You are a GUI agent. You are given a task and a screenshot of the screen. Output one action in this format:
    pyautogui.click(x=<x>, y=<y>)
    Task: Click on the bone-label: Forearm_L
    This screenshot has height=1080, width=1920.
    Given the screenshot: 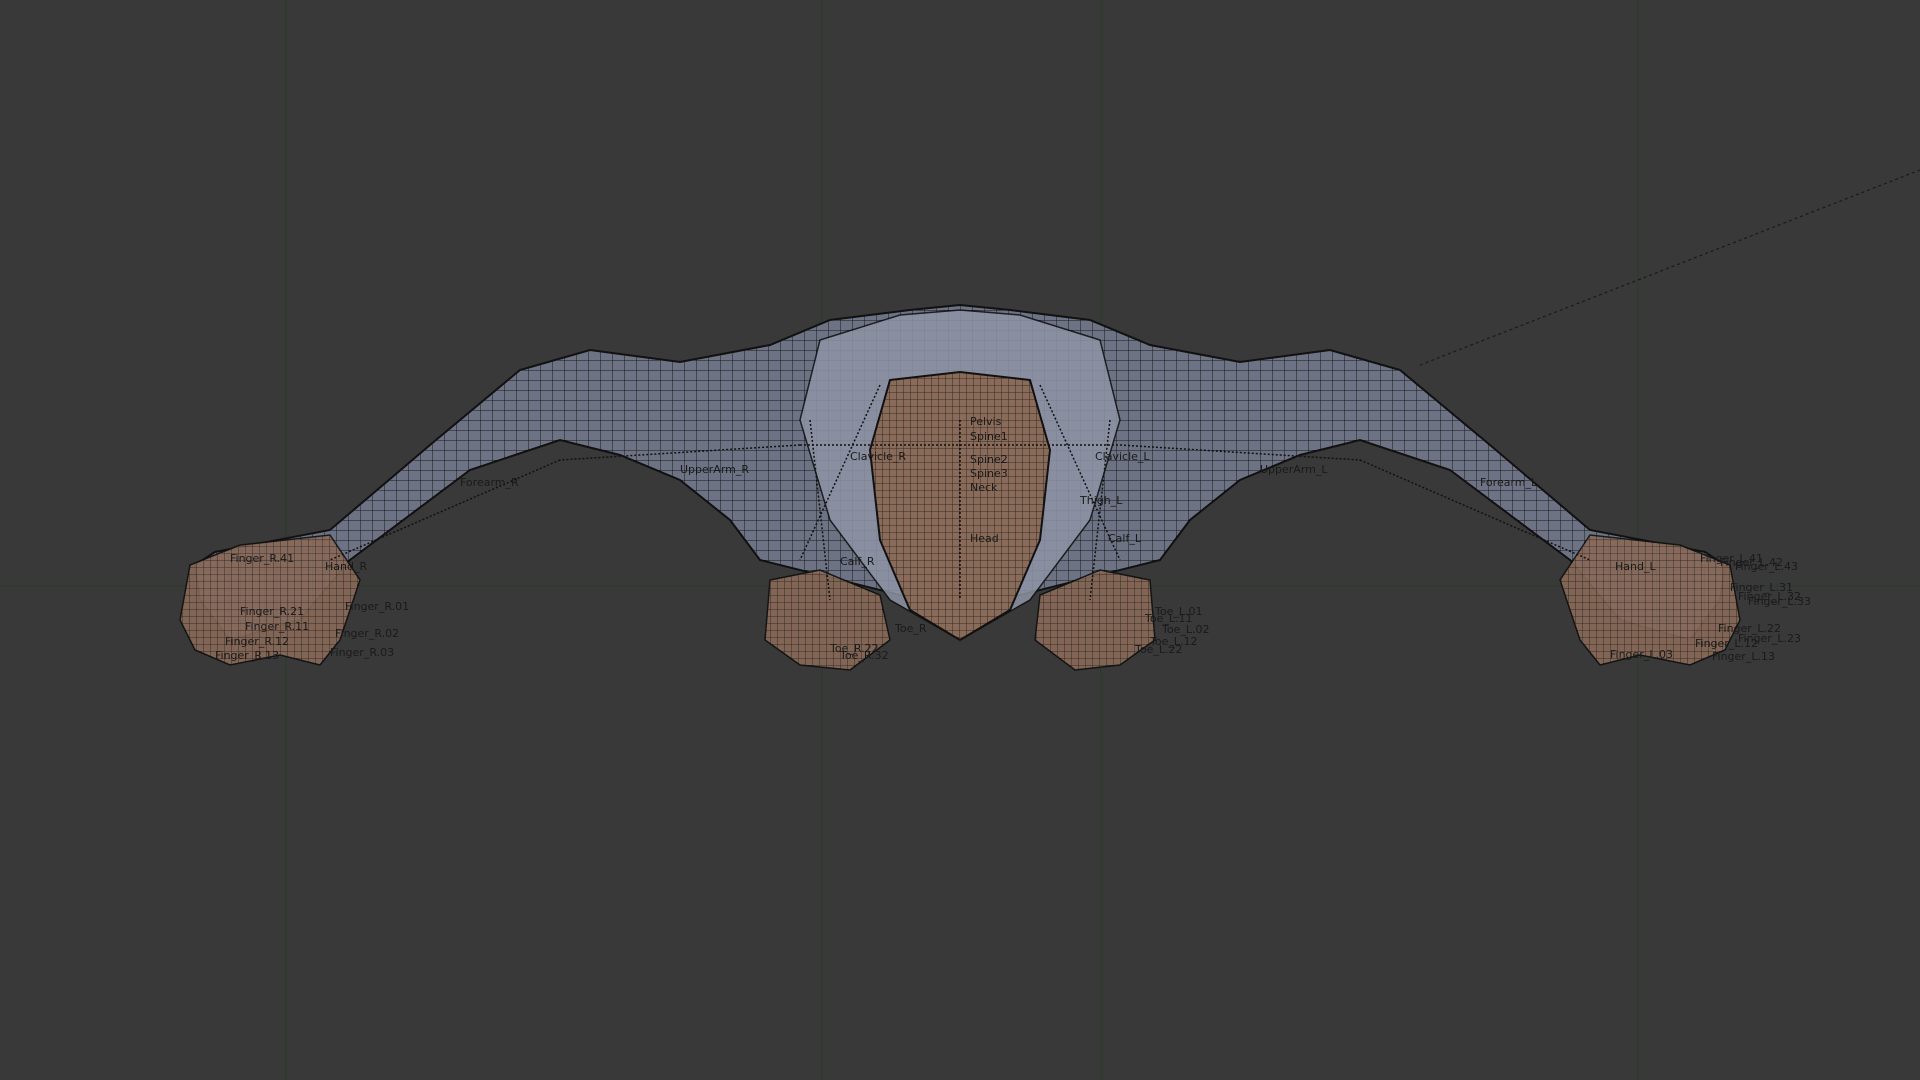 What is the action you would take?
    pyautogui.click(x=1509, y=482)
    